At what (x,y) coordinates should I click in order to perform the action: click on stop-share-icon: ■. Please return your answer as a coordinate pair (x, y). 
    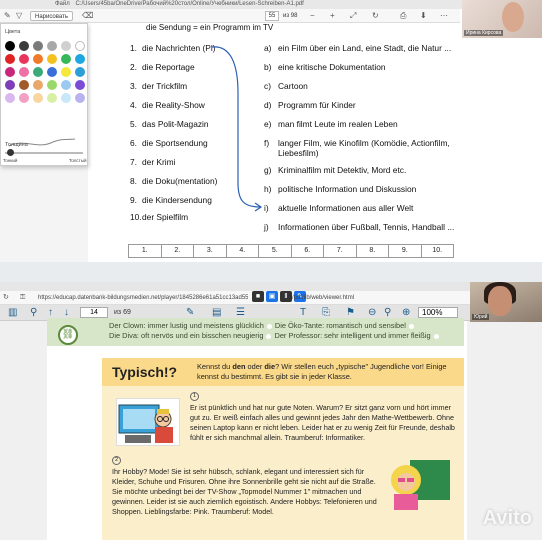
    Looking at the image, I should click on (258, 296).